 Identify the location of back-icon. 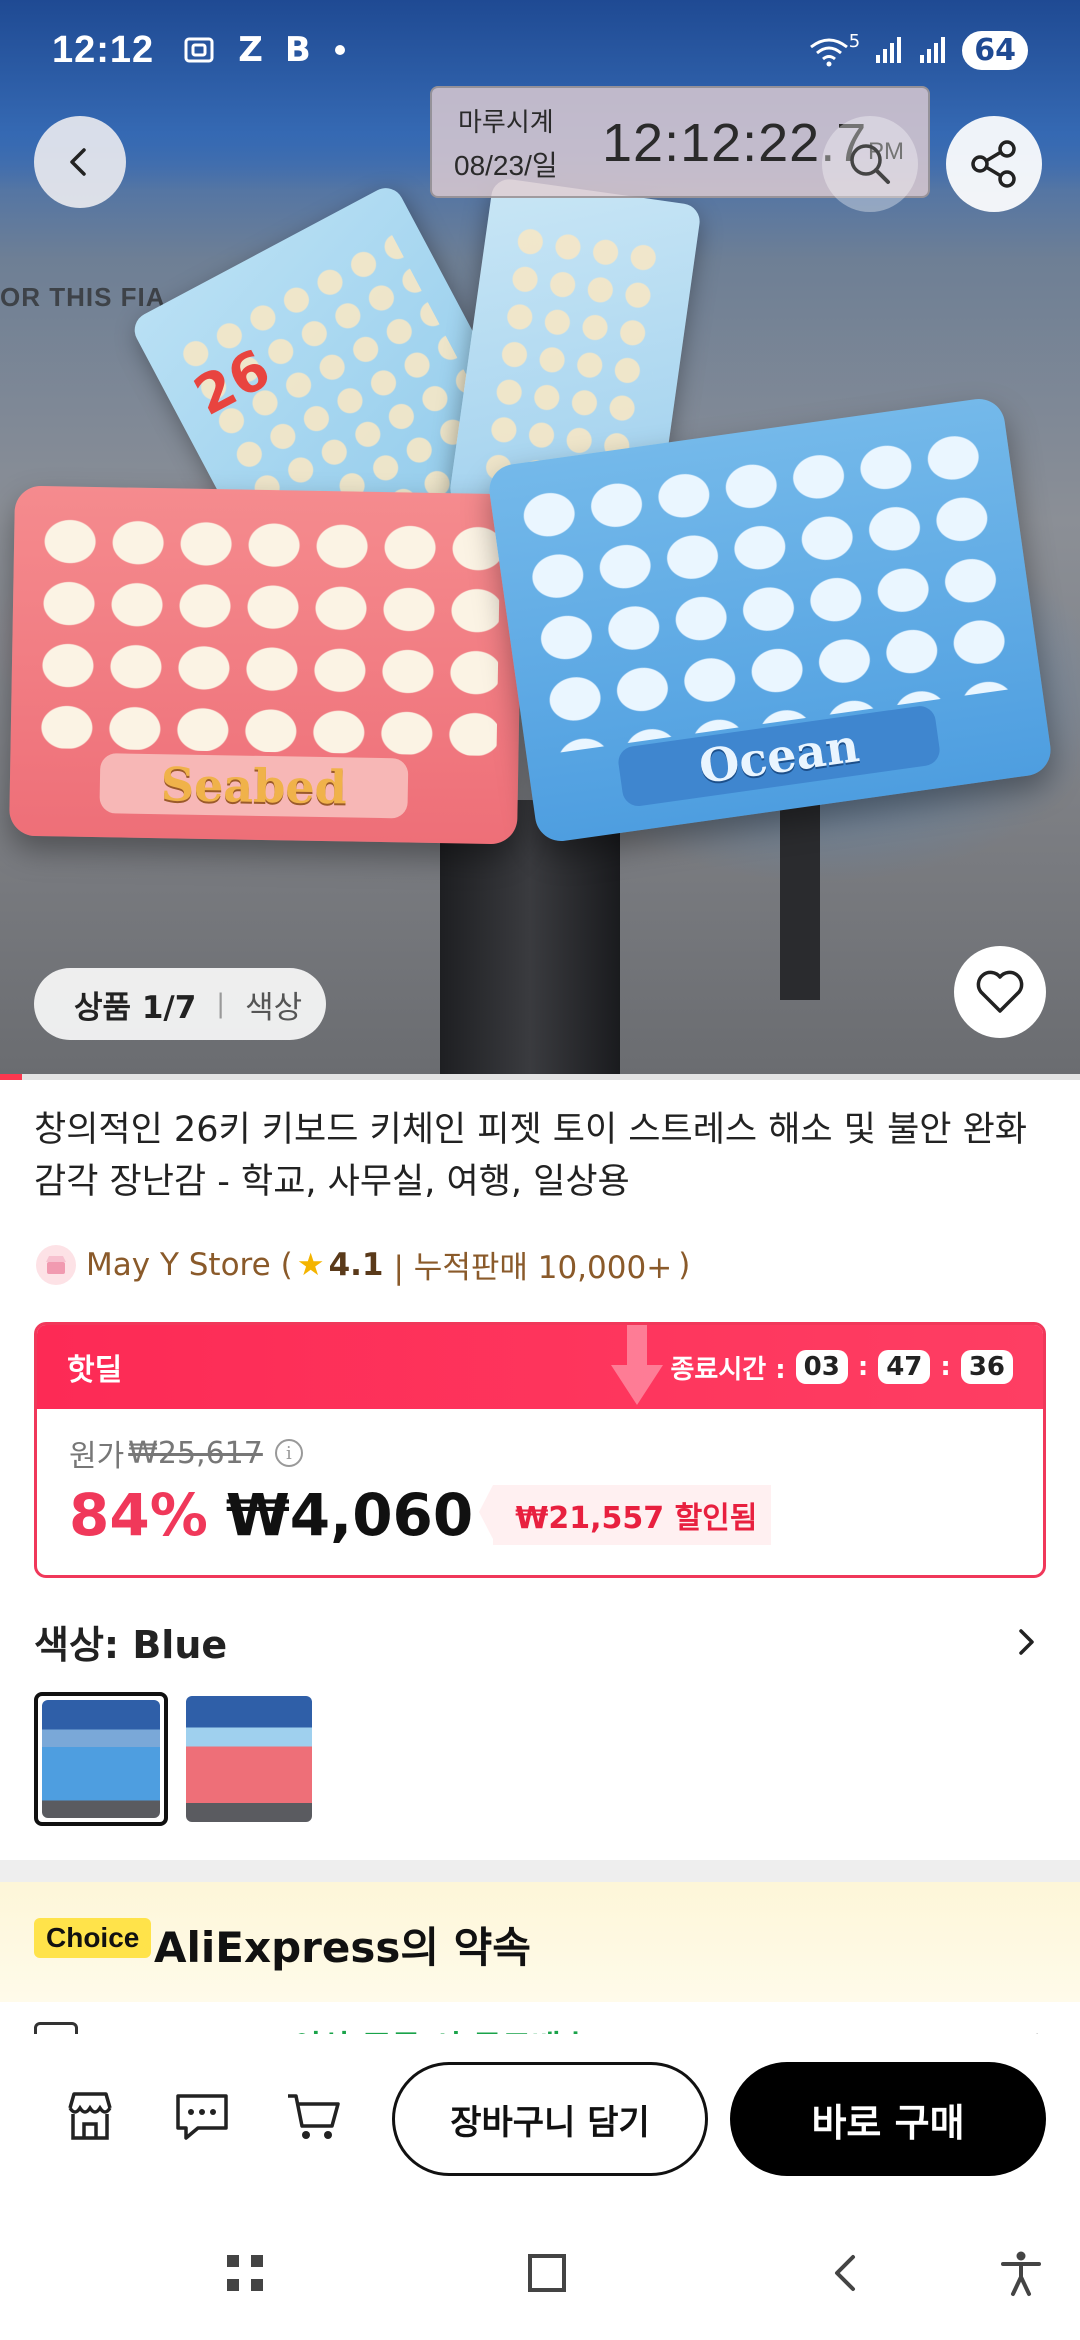
(845, 2273).